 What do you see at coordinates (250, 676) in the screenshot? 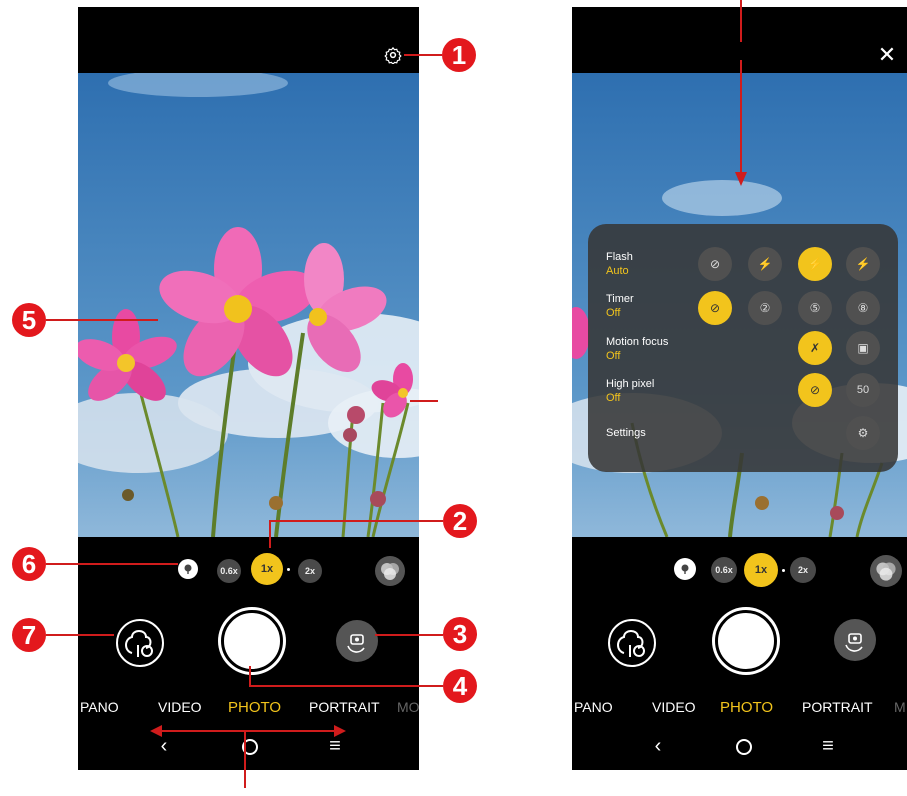
I see `callout-line-4v` at bounding box center [250, 676].